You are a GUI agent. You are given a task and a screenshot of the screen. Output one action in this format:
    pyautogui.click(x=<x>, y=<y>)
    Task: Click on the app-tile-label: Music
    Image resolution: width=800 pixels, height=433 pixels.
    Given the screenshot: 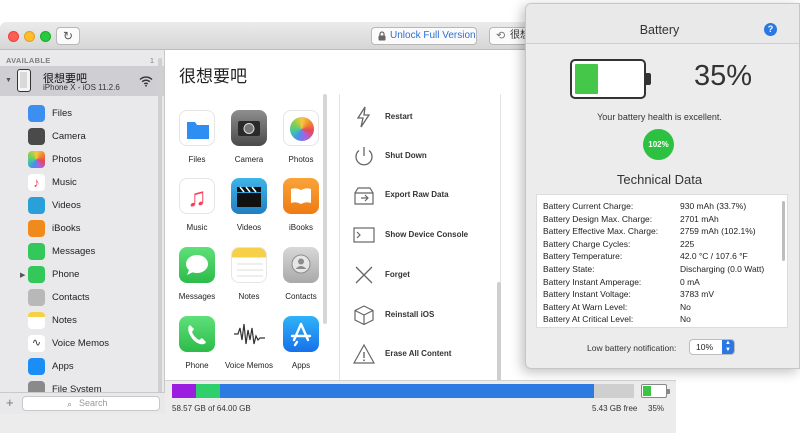 What is the action you would take?
    pyautogui.click(x=197, y=227)
    